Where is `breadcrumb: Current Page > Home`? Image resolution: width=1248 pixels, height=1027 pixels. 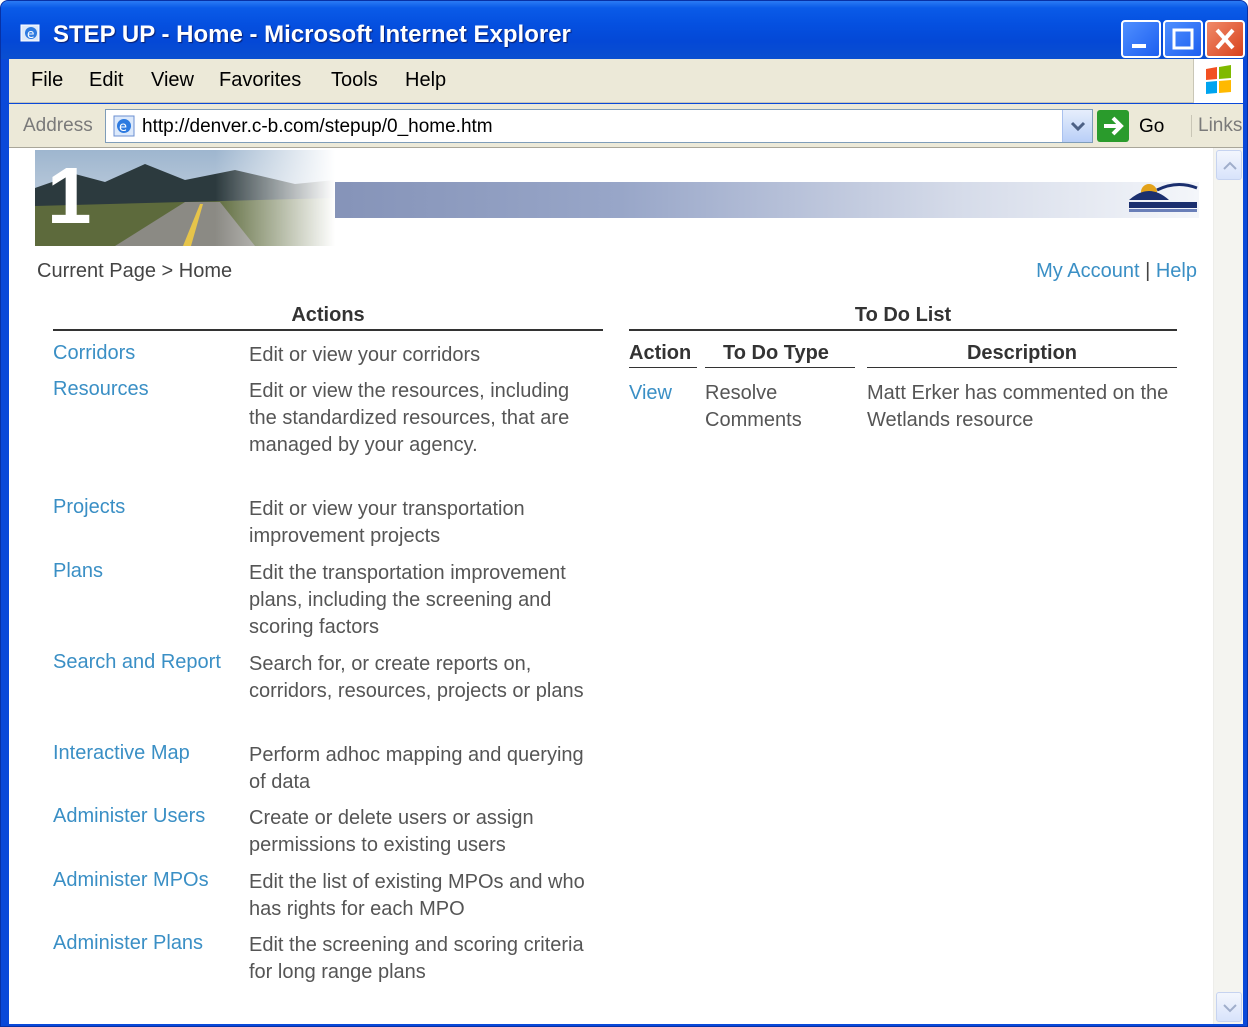
breadcrumb: Current Page > Home is located at coordinates (135, 271).